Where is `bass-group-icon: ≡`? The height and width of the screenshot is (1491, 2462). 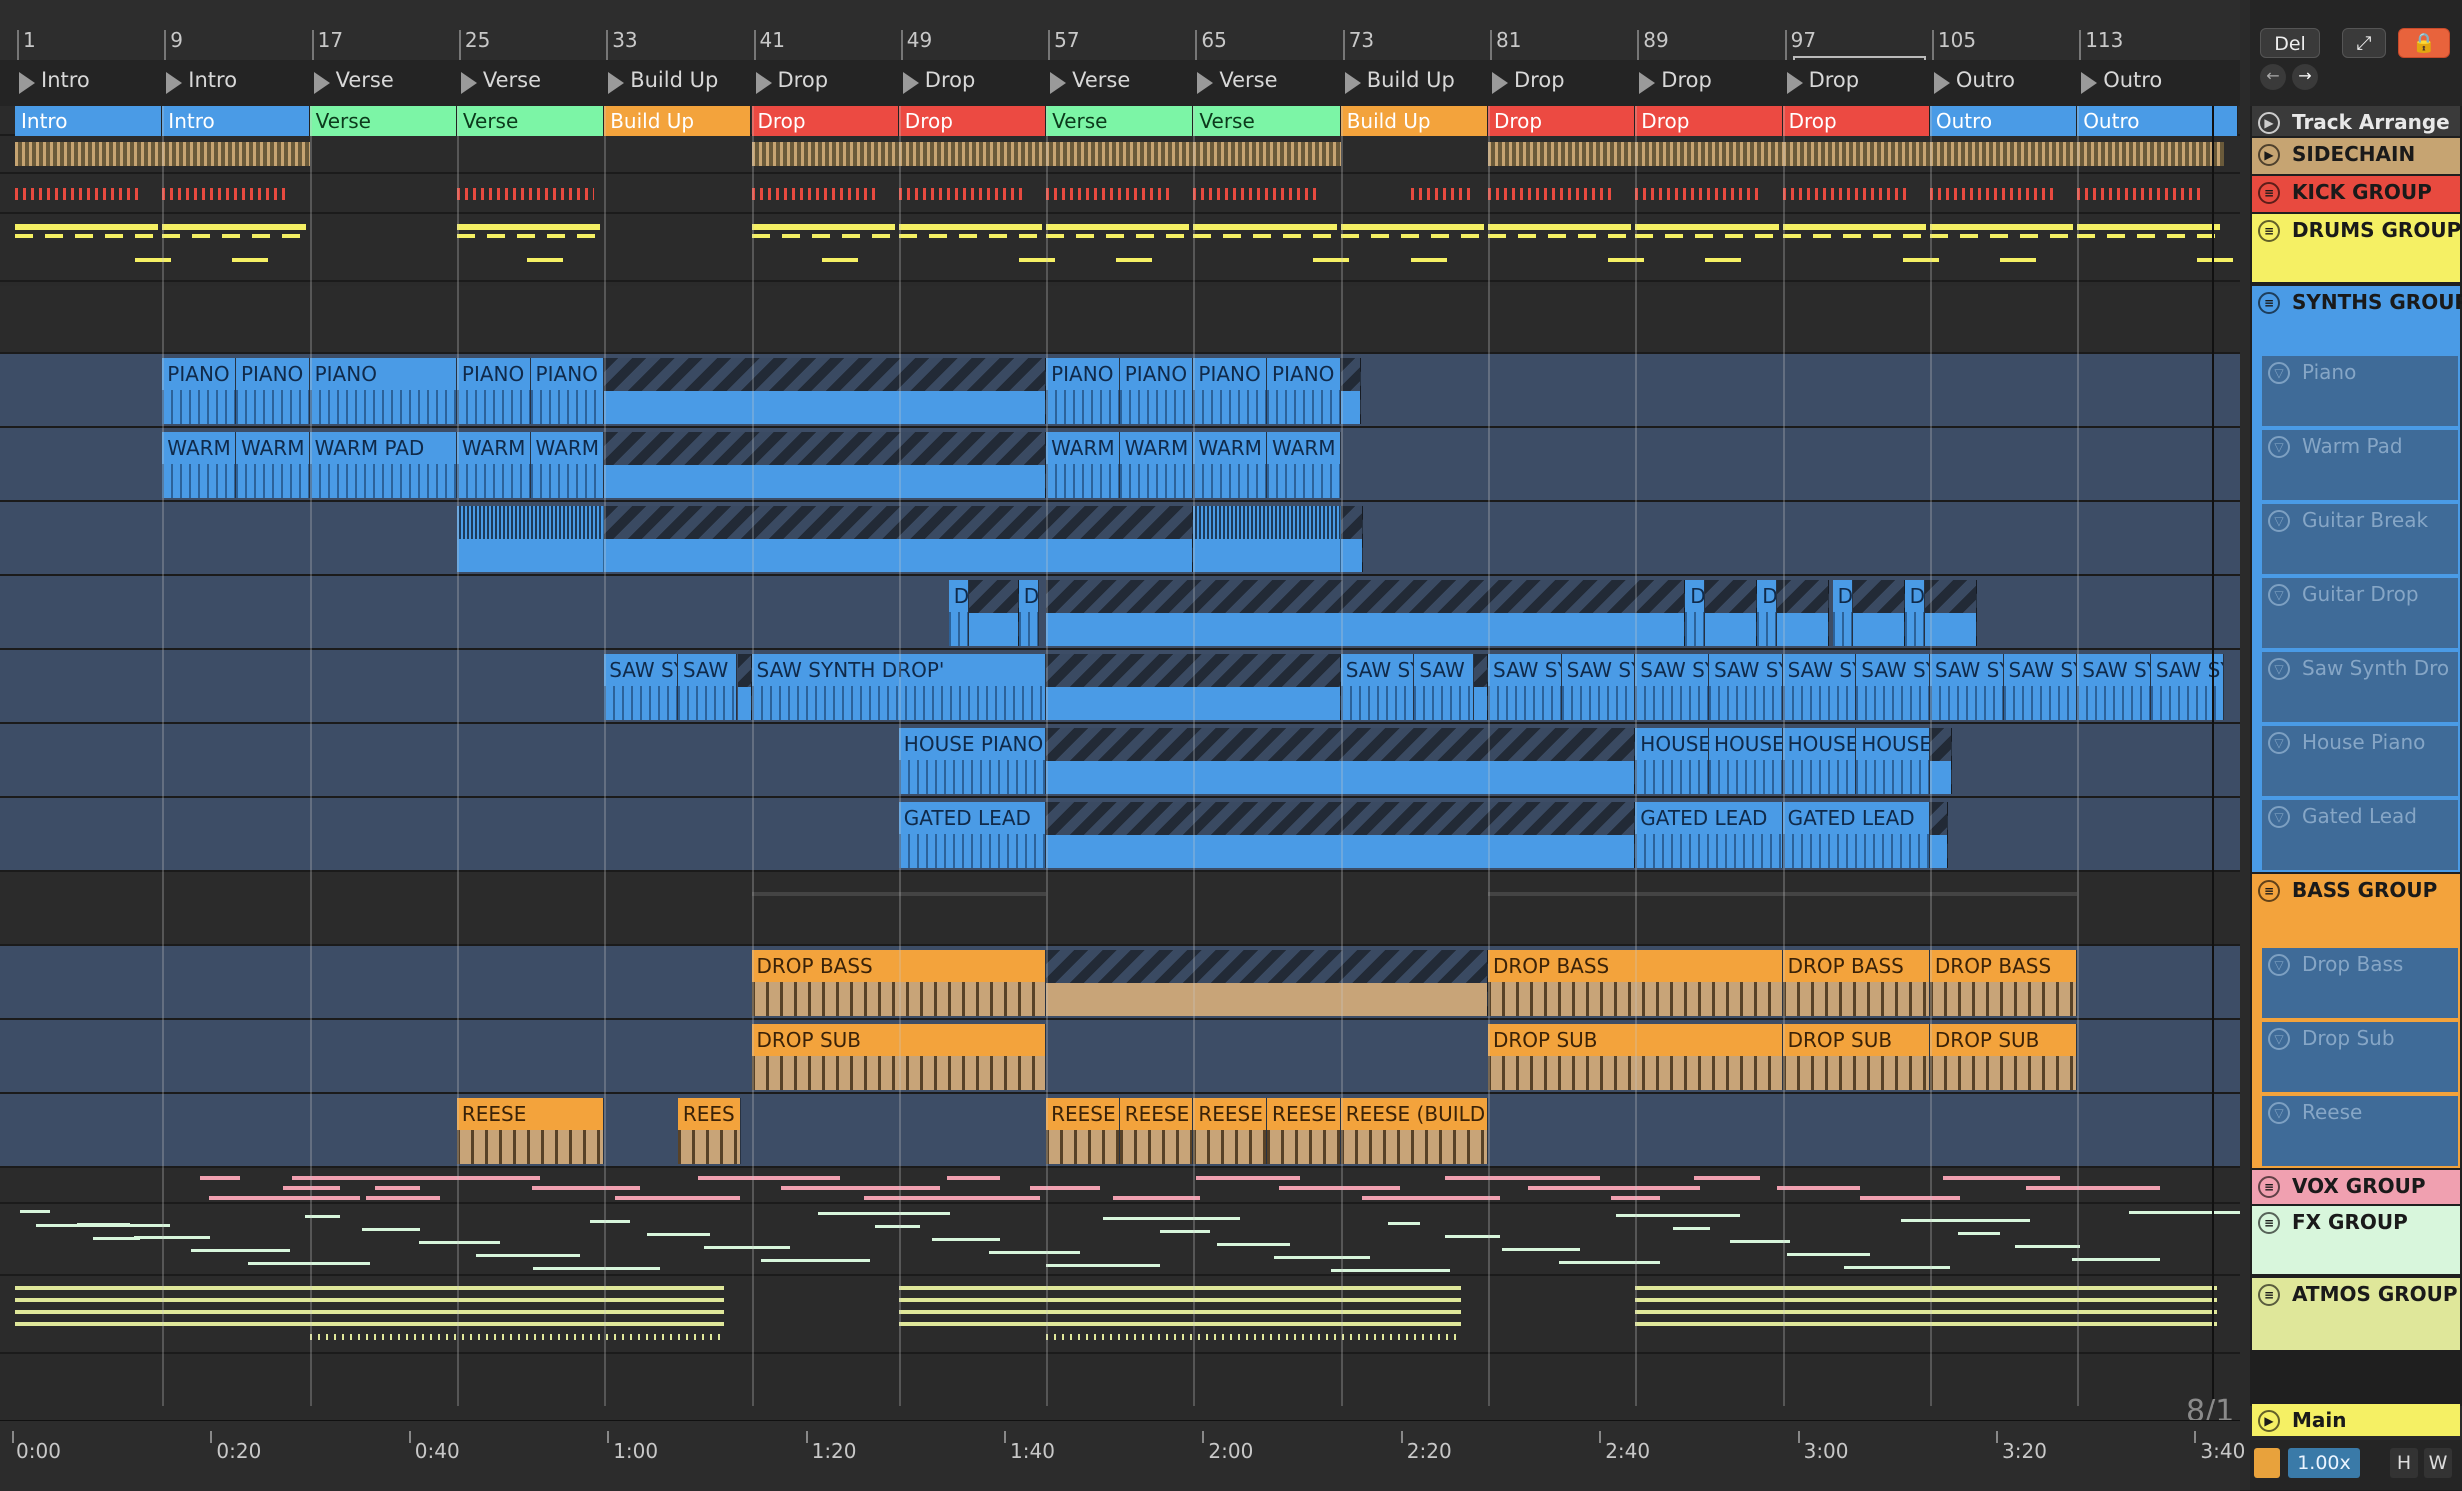 bass-group-icon: ≡ is located at coordinates (2269, 891).